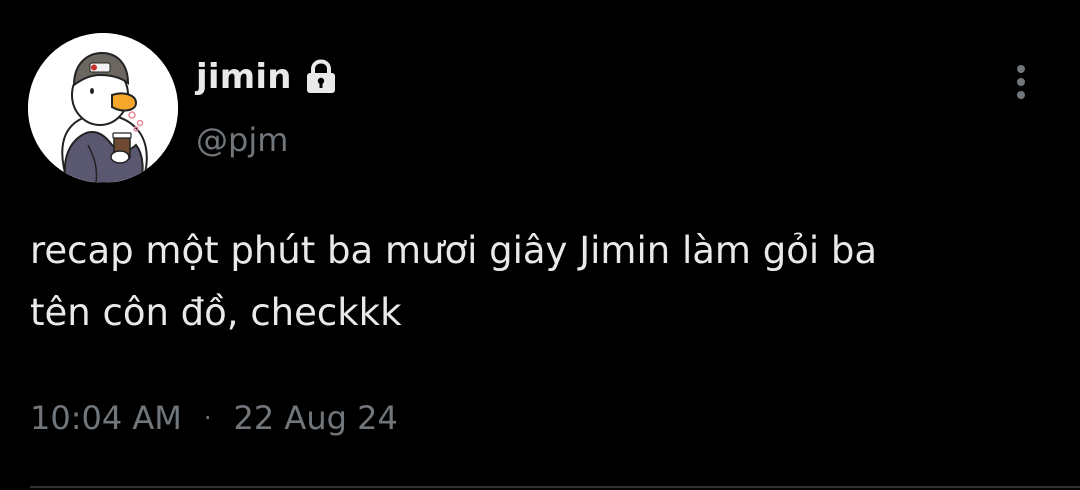  What do you see at coordinates (106, 418) in the screenshot?
I see `tweet-time: 10:04 AM` at bounding box center [106, 418].